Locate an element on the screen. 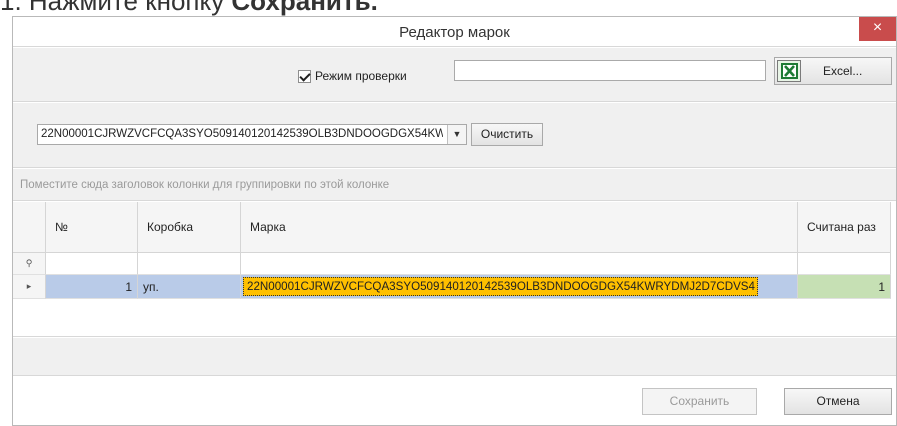  clear-button: Очистить is located at coordinates (507, 134).